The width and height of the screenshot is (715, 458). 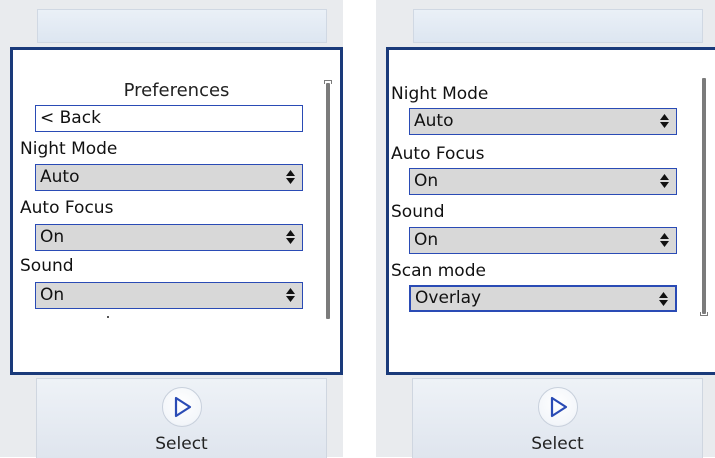 I want to click on scan-mode-select: Overlay, so click(x=543, y=298).